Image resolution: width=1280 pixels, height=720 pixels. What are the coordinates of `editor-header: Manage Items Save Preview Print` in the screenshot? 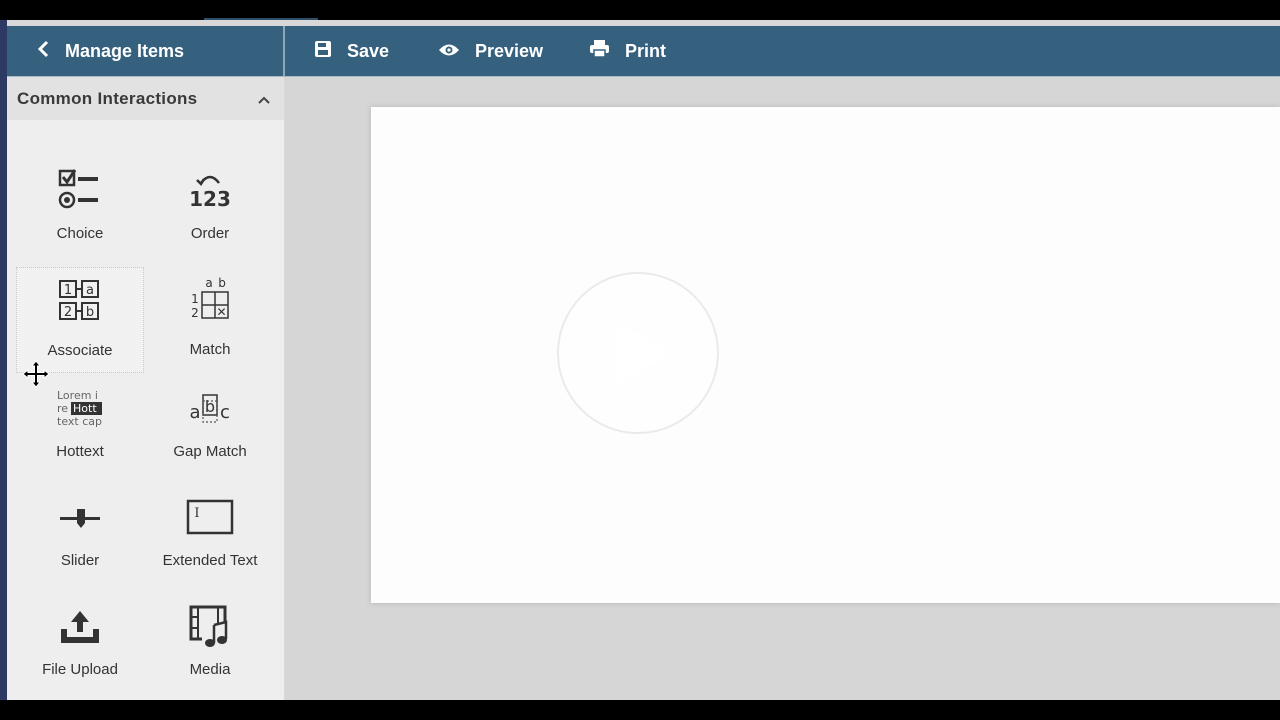 It's located at (643, 51).